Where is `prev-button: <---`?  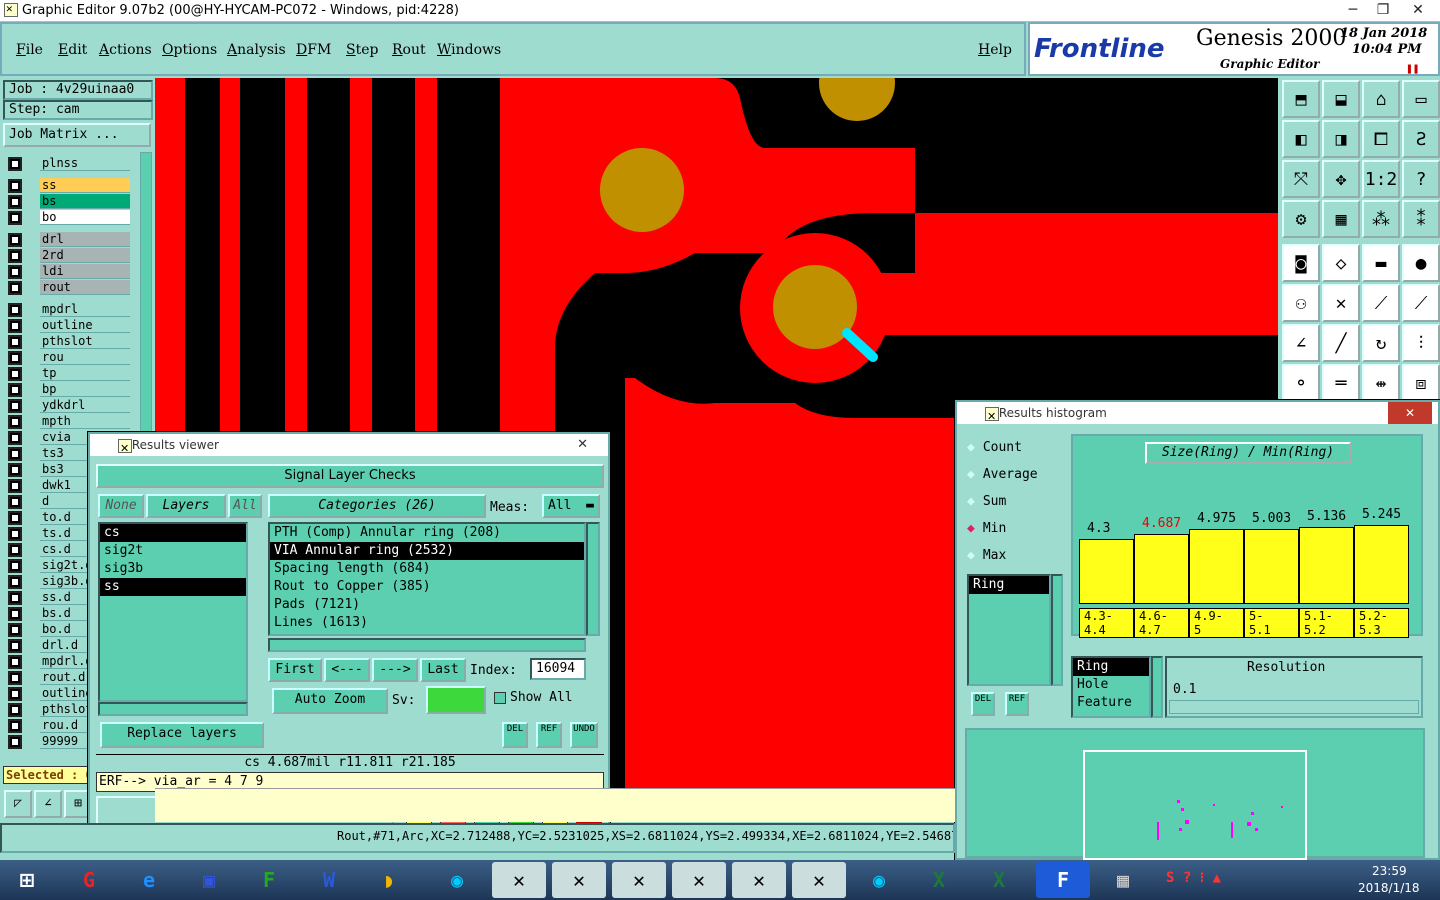 prev-button: <--- is located at coordinates (347, 670).